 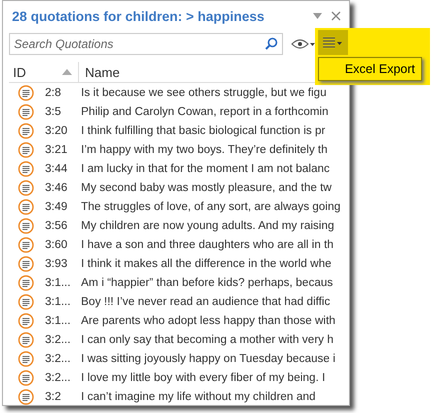 What do you see at coordinates (56, 130) in the screenshot?
I see `quote-id: 3:20` at bounding box center [56, 130].